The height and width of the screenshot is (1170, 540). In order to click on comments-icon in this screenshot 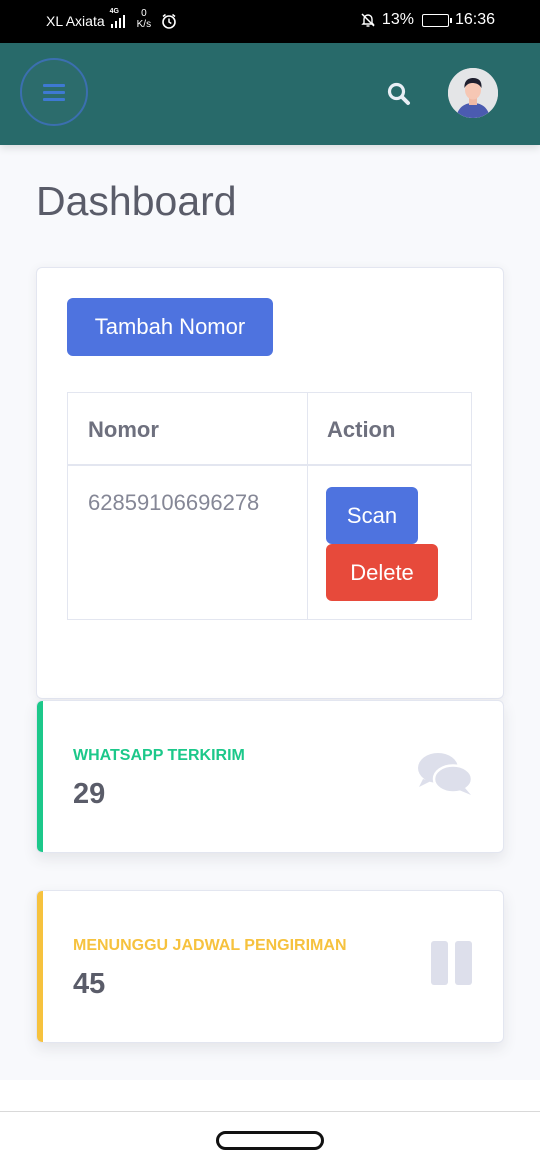, I will do `click(445, 774)`.